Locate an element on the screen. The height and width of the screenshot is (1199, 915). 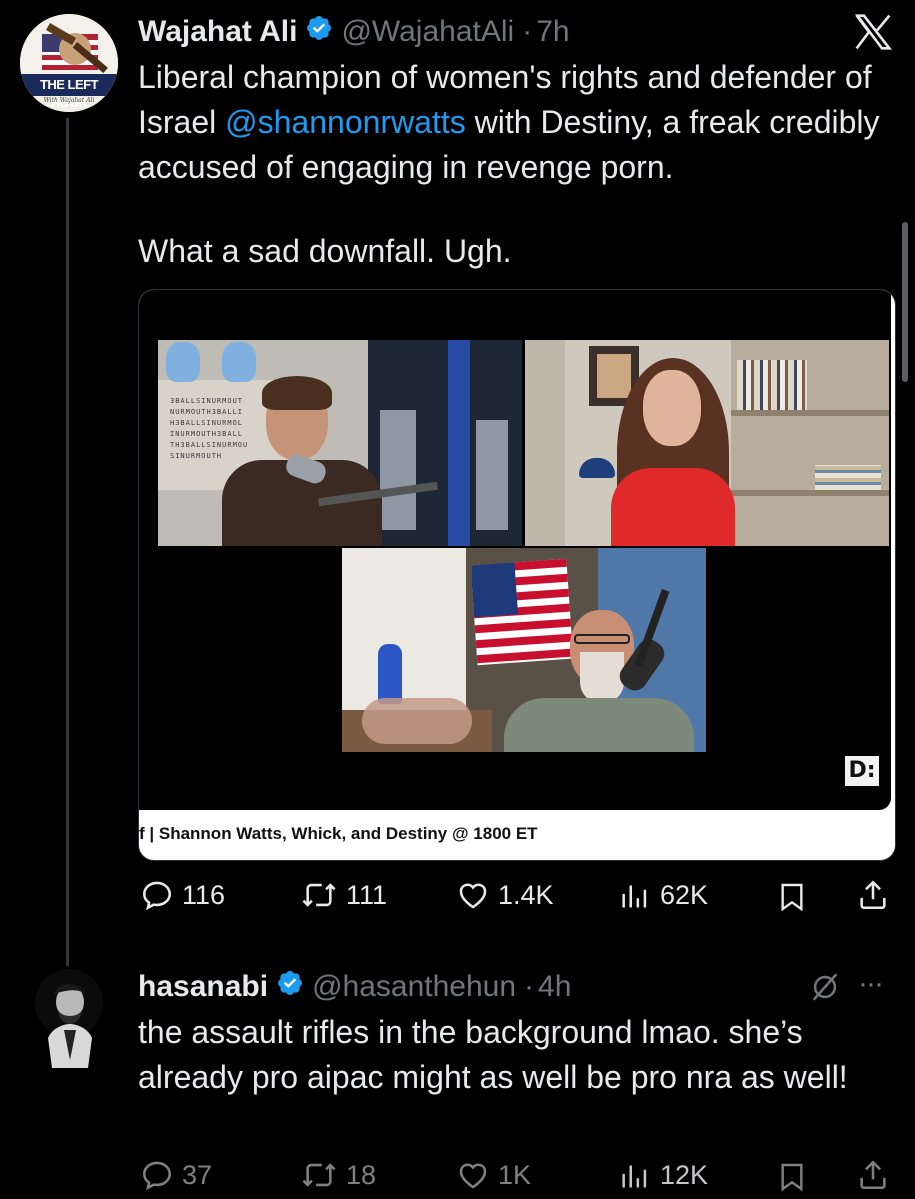
cap is located at coordinates (597, 468).